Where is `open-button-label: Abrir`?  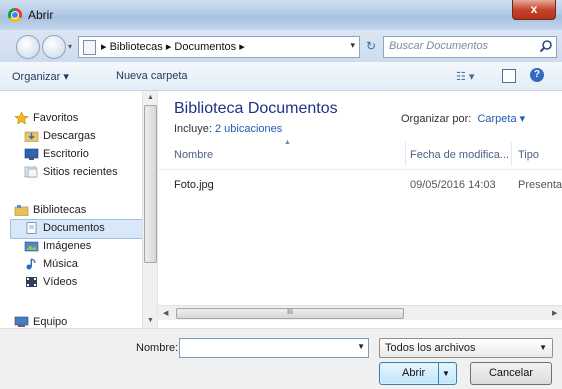
open-button-label: Abrir is located at coordinates (414, 373).